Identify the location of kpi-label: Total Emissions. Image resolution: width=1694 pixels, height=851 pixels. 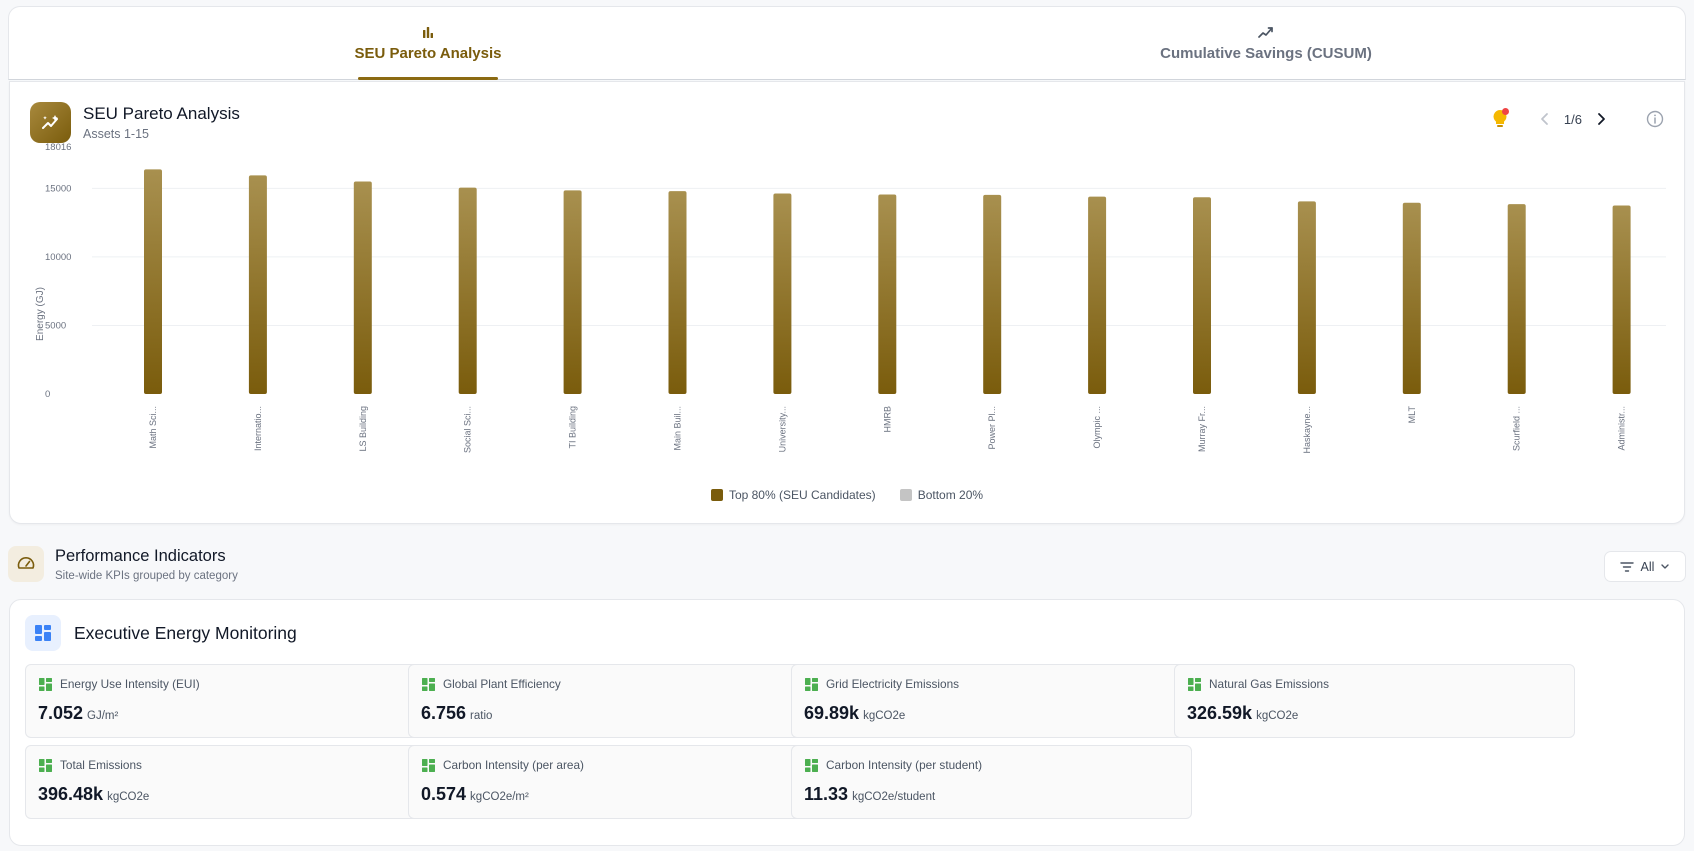
(101, 765).